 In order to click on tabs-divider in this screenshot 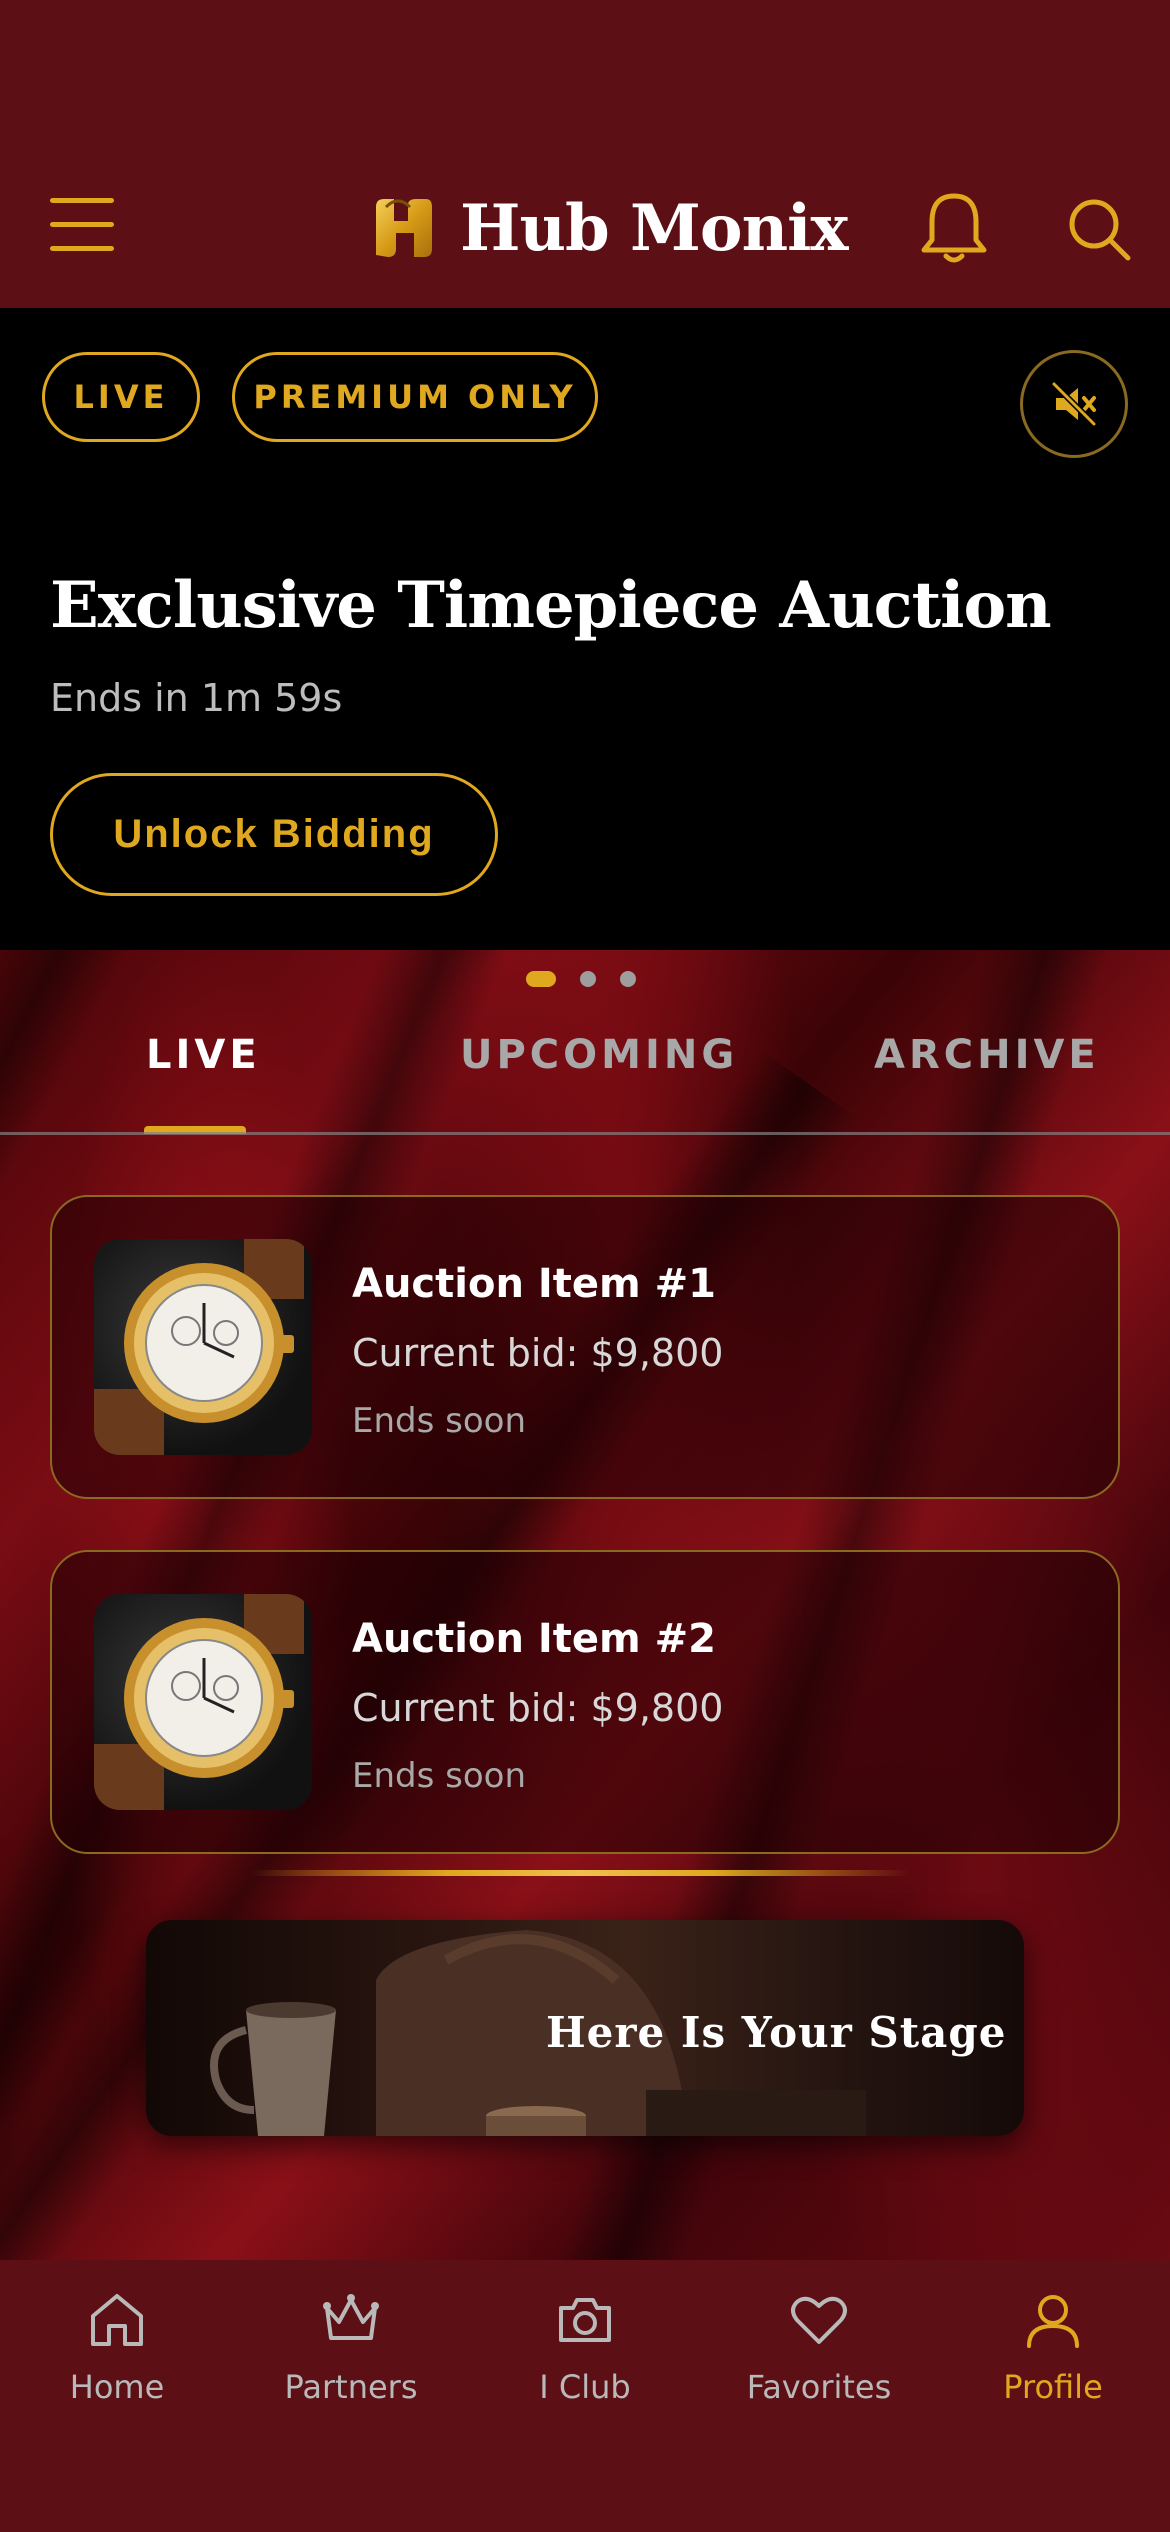, I will do `click(585, 1133)`.